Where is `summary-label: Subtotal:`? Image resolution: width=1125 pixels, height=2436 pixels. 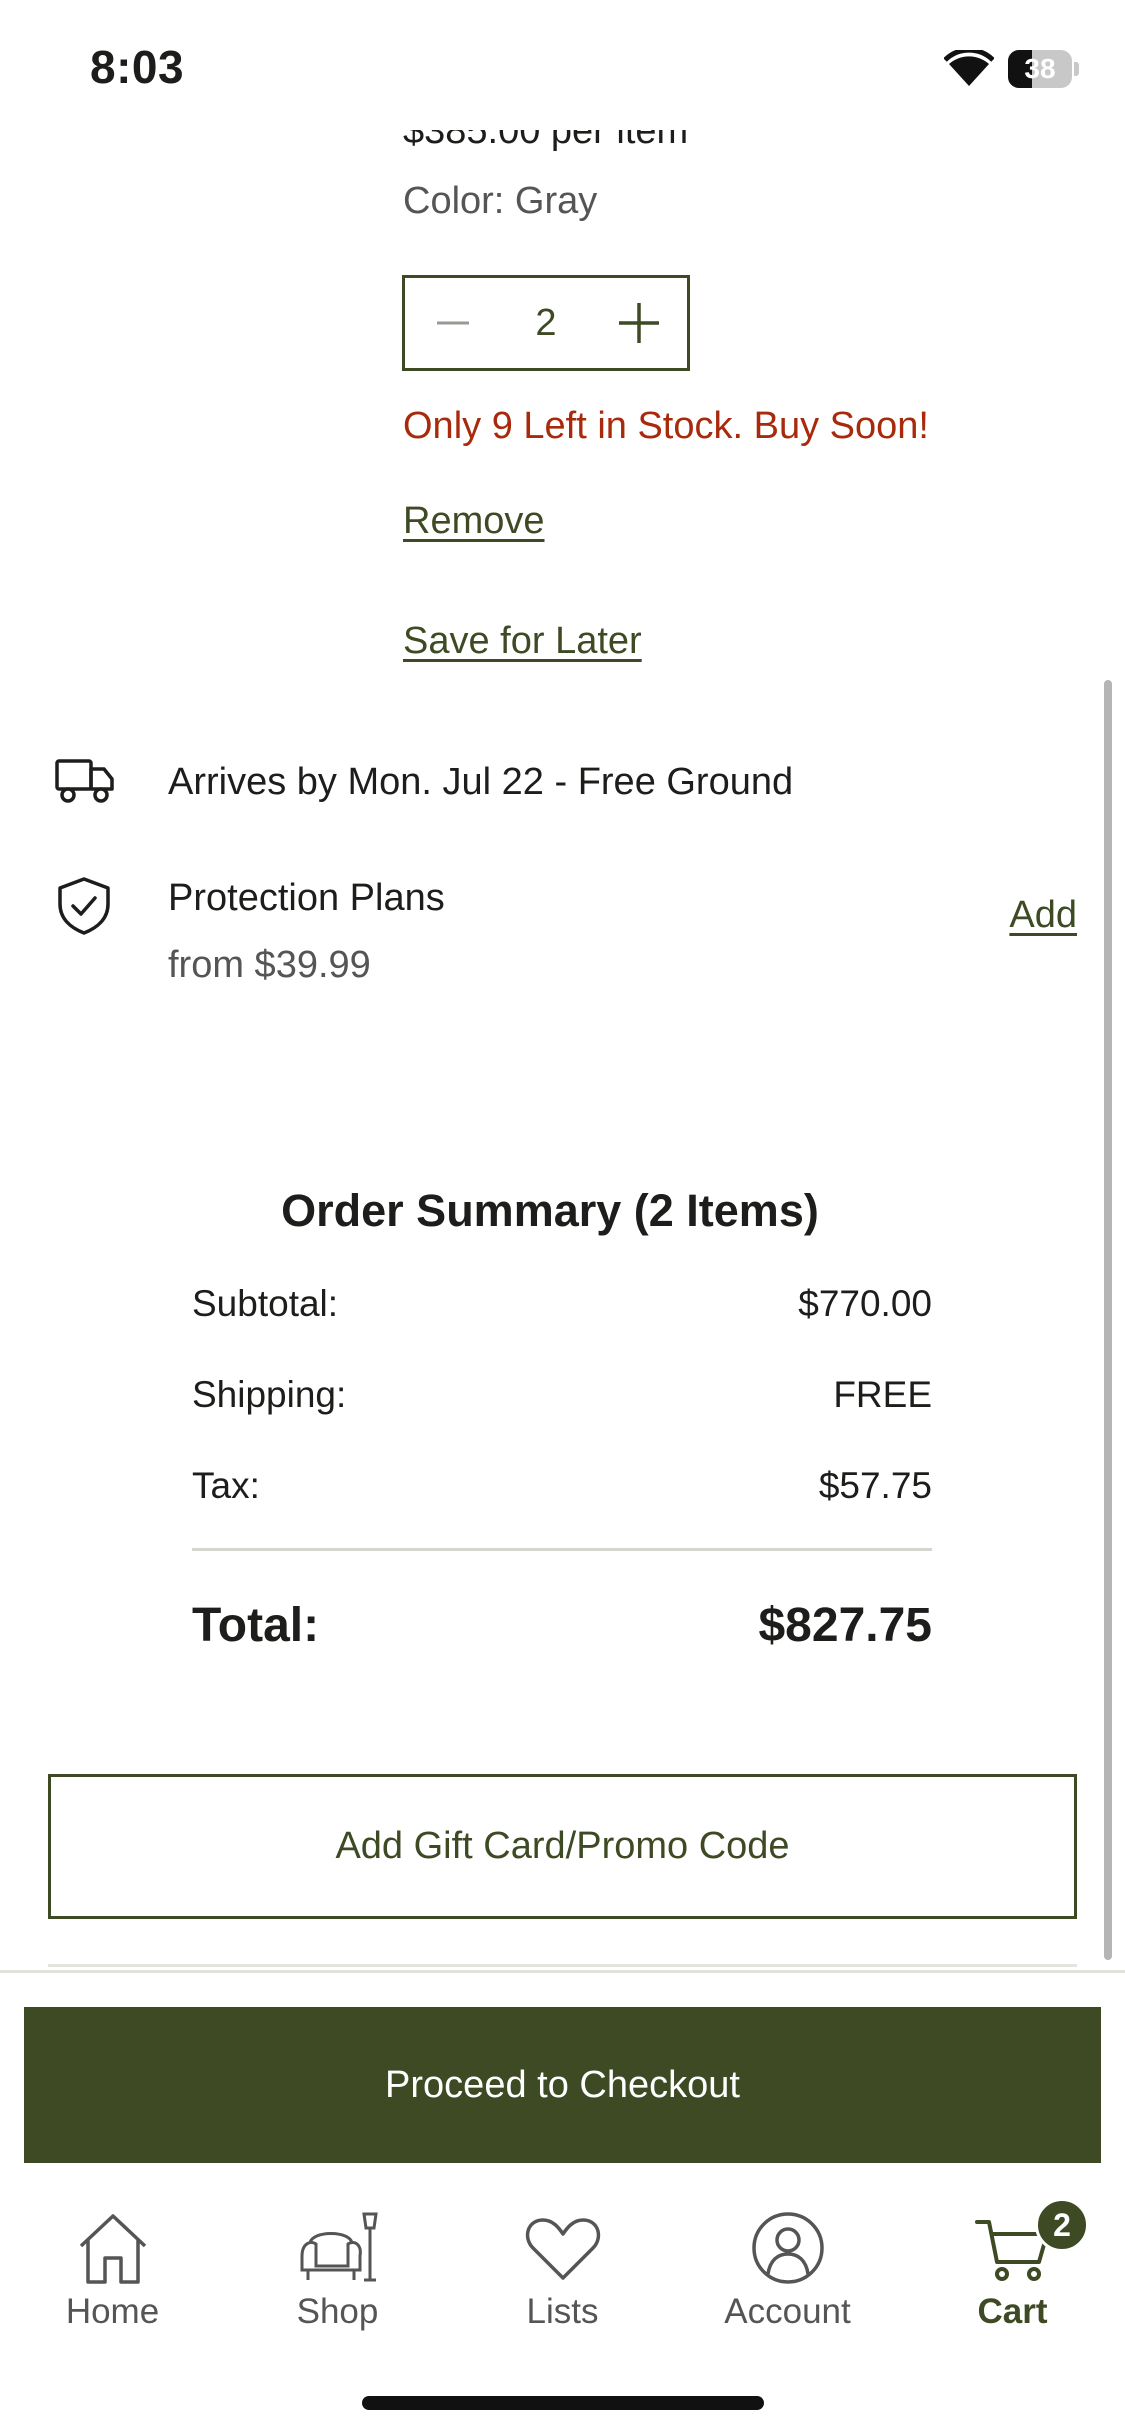
summary-label: Subtotal: is located at coordinates (265, 1303).